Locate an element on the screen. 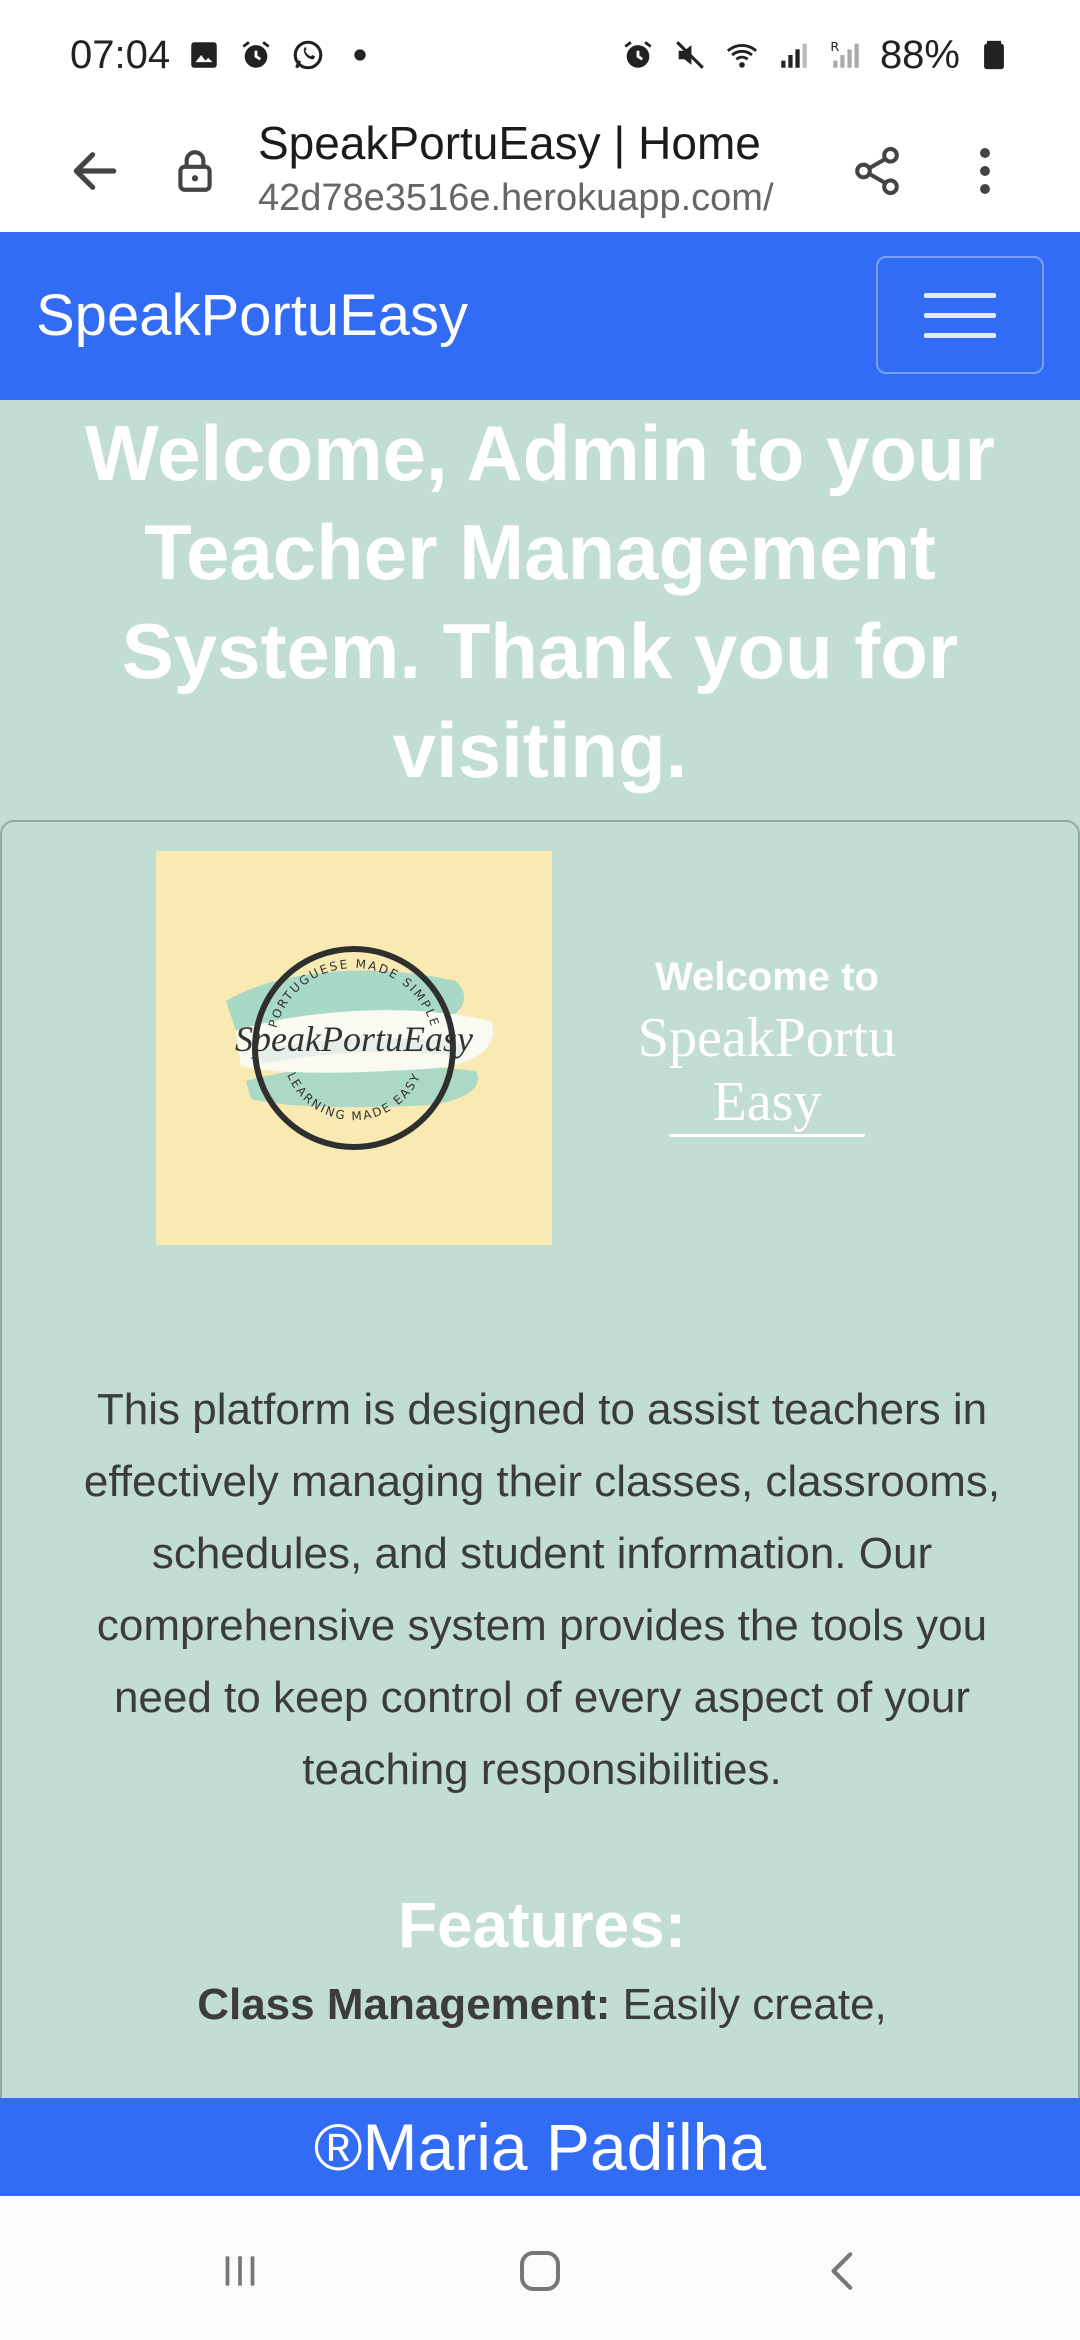 Image resolution: width=1080 pixels, height=2340 pixels. dot-icon is located at coordinates (360, 55).